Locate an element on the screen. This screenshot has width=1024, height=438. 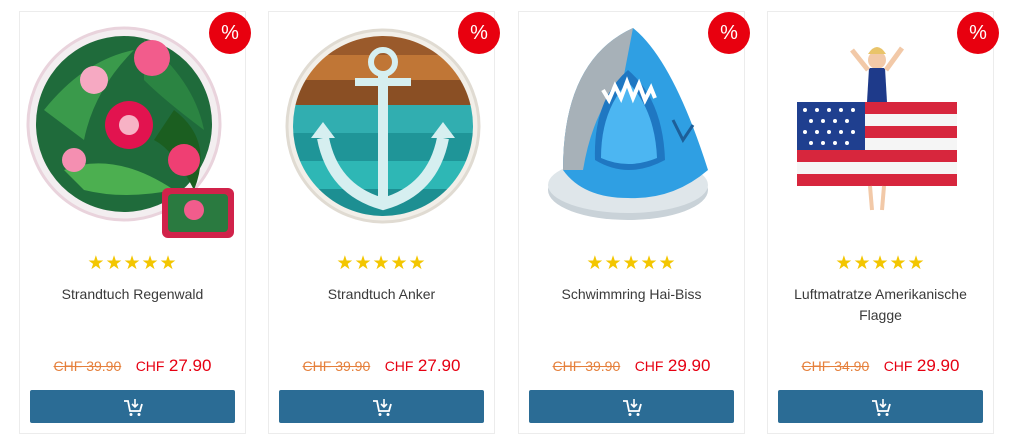
product-image-shark-swim-ring is located at coordinates (632, 131).